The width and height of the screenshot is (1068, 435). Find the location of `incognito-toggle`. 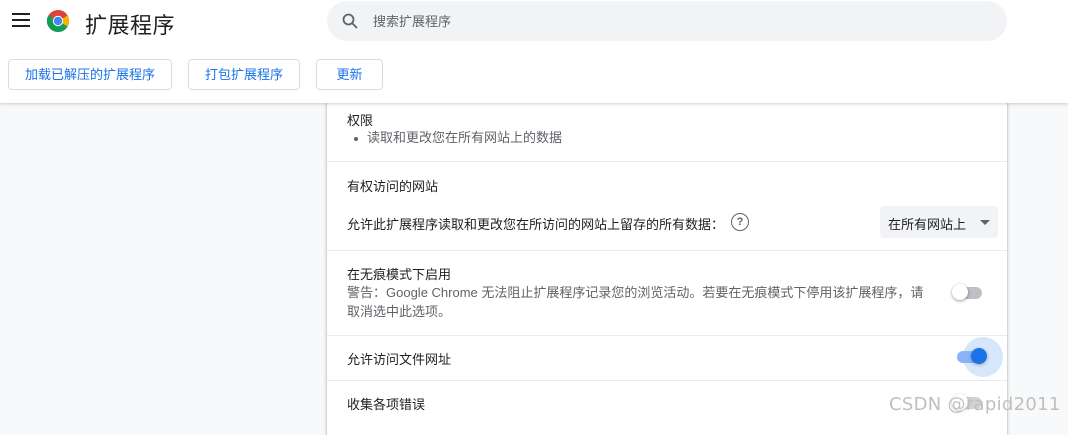

incognito-toggle is located at coordinates (969, 293).